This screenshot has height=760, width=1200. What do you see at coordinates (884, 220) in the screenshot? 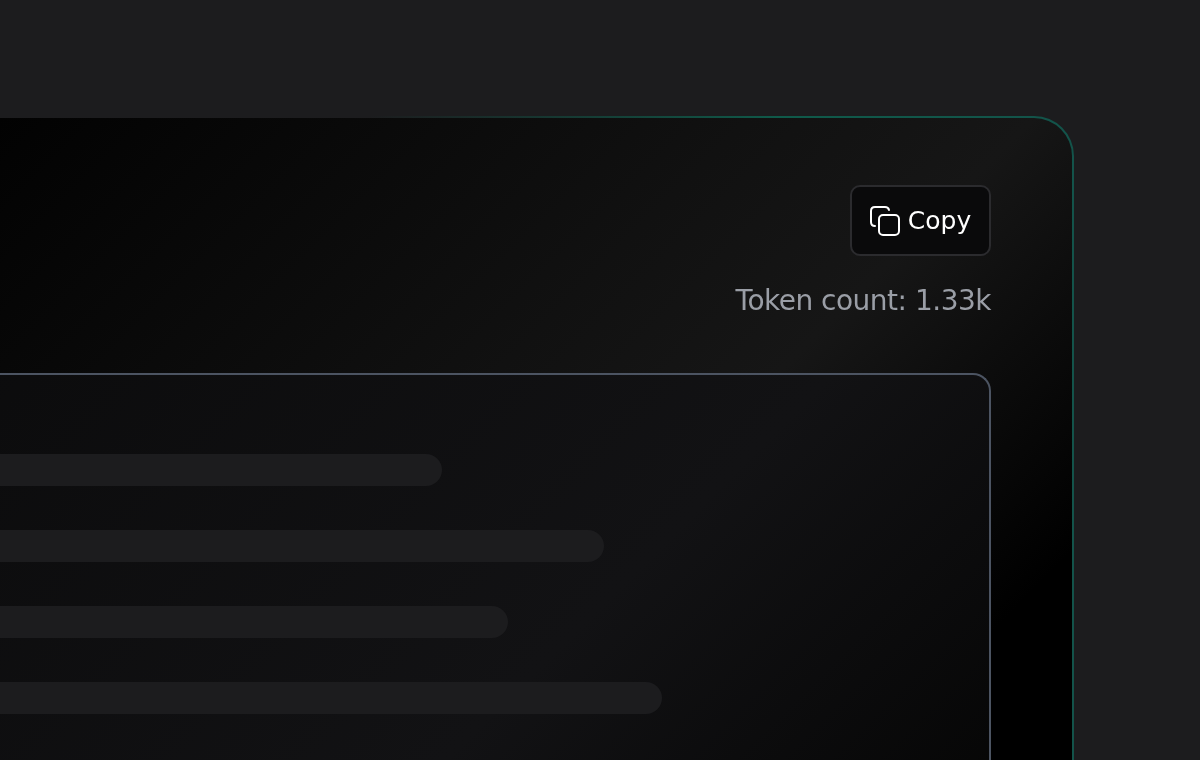
I see `copy-icon` at bounding box center [884, 220].